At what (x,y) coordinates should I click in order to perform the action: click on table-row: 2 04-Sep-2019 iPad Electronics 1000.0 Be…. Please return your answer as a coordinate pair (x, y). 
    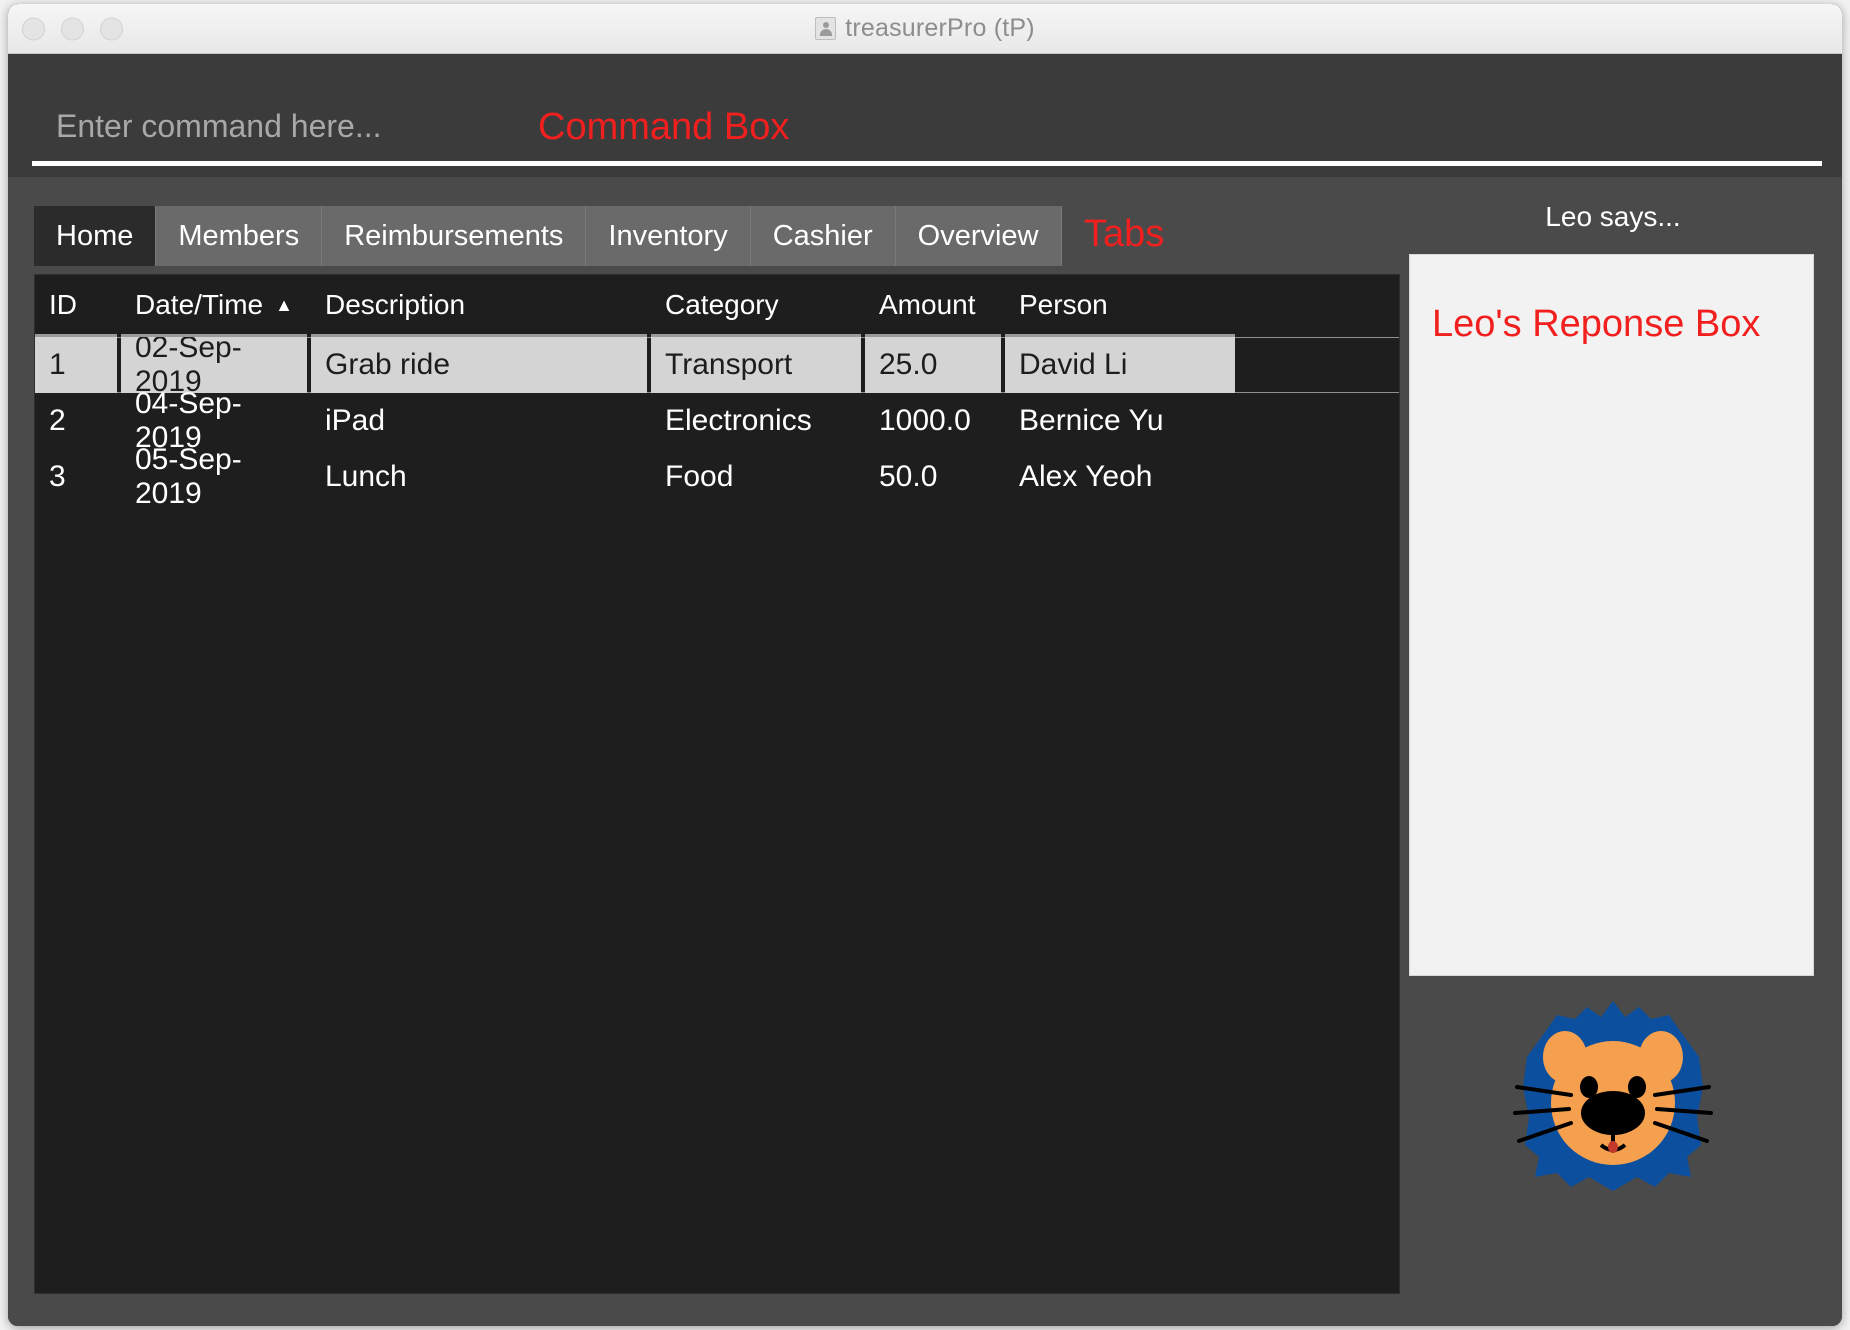
    Looking at the image, I should click on (717, 420).